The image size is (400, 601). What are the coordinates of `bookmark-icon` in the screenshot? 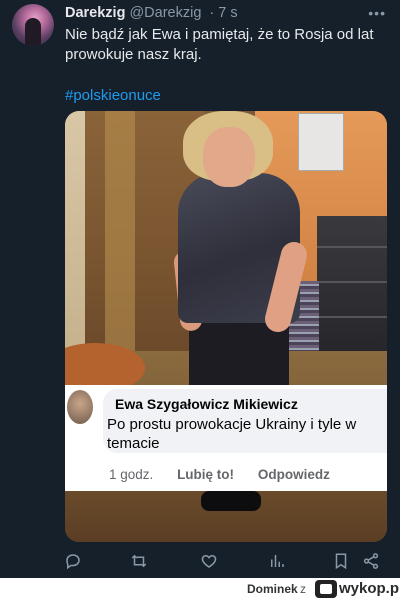 It's located at (341, 561).